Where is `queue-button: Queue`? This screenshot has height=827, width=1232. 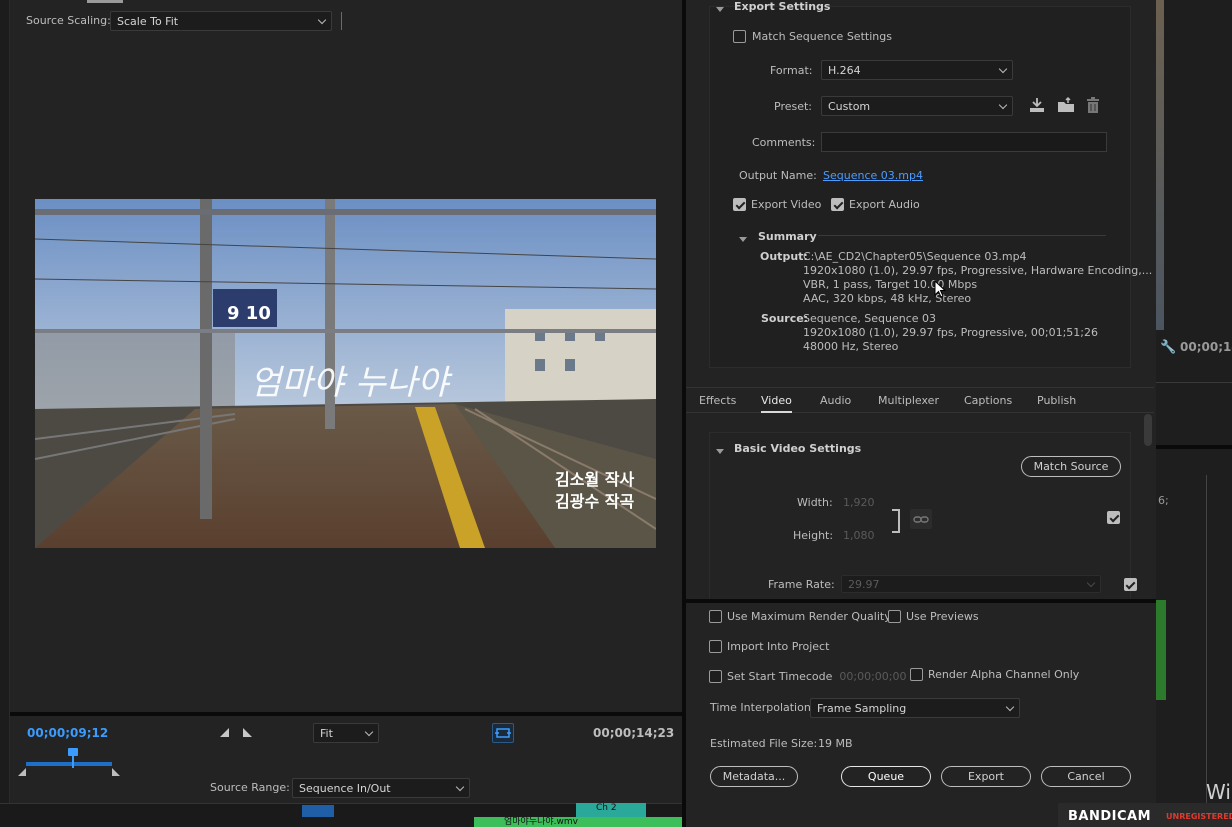
queue-button: Queue is located at coordinates (886, 776).